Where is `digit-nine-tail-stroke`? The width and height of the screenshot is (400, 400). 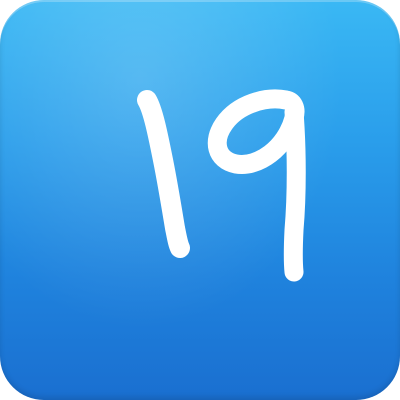
digit-nine-tail-stroke is located at coordinates (294, 192).